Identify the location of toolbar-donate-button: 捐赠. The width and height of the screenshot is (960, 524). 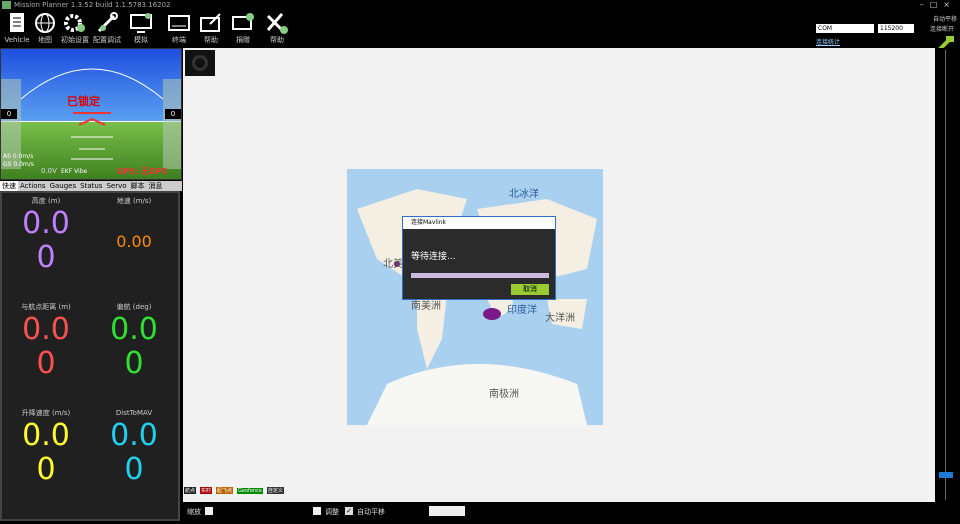
(243, 29).